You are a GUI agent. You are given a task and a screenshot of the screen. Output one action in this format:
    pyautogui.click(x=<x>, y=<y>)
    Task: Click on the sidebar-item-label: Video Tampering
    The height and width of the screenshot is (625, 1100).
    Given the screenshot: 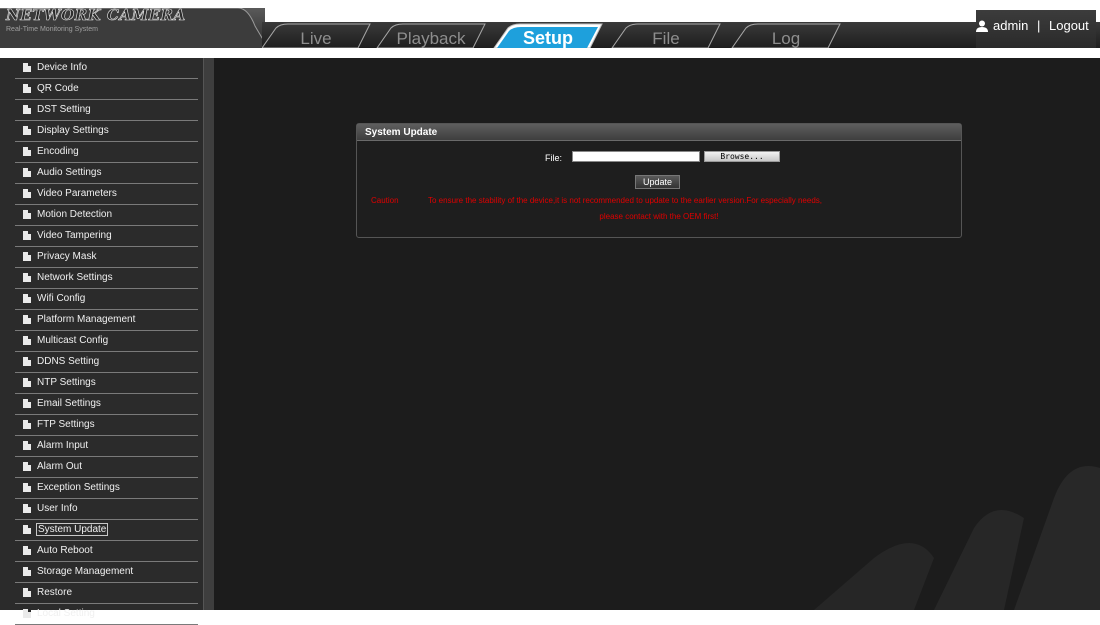 What is the action you would take?
    pyautogui.click(x=74, y=235)
    